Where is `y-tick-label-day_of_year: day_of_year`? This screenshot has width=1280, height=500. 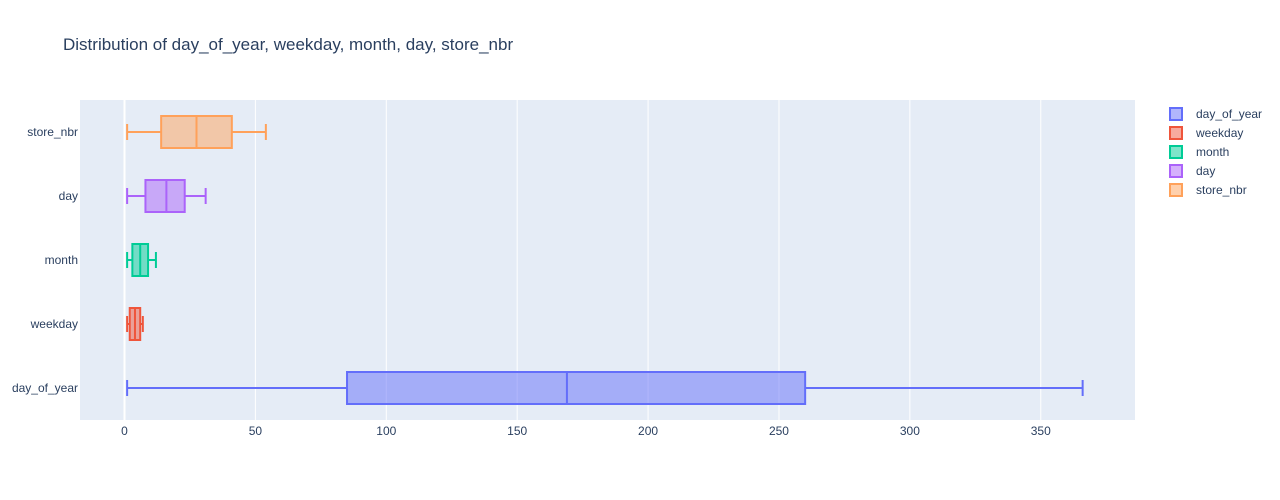
y-tick-label-day_of_year: day_of_year is located at coordinates (45, 388).